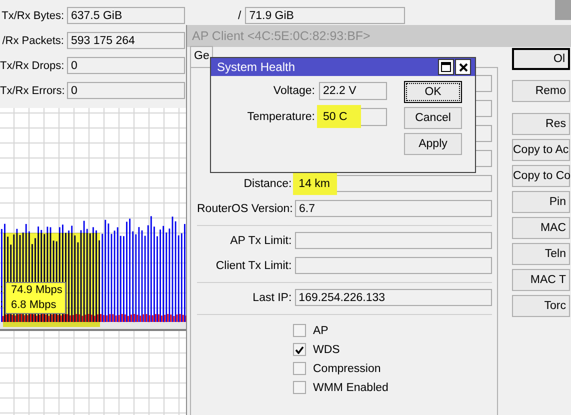 Image resolution: width=571 pixels, height=415 pixels. I want to click on button: Cancel, so click(433, 118).